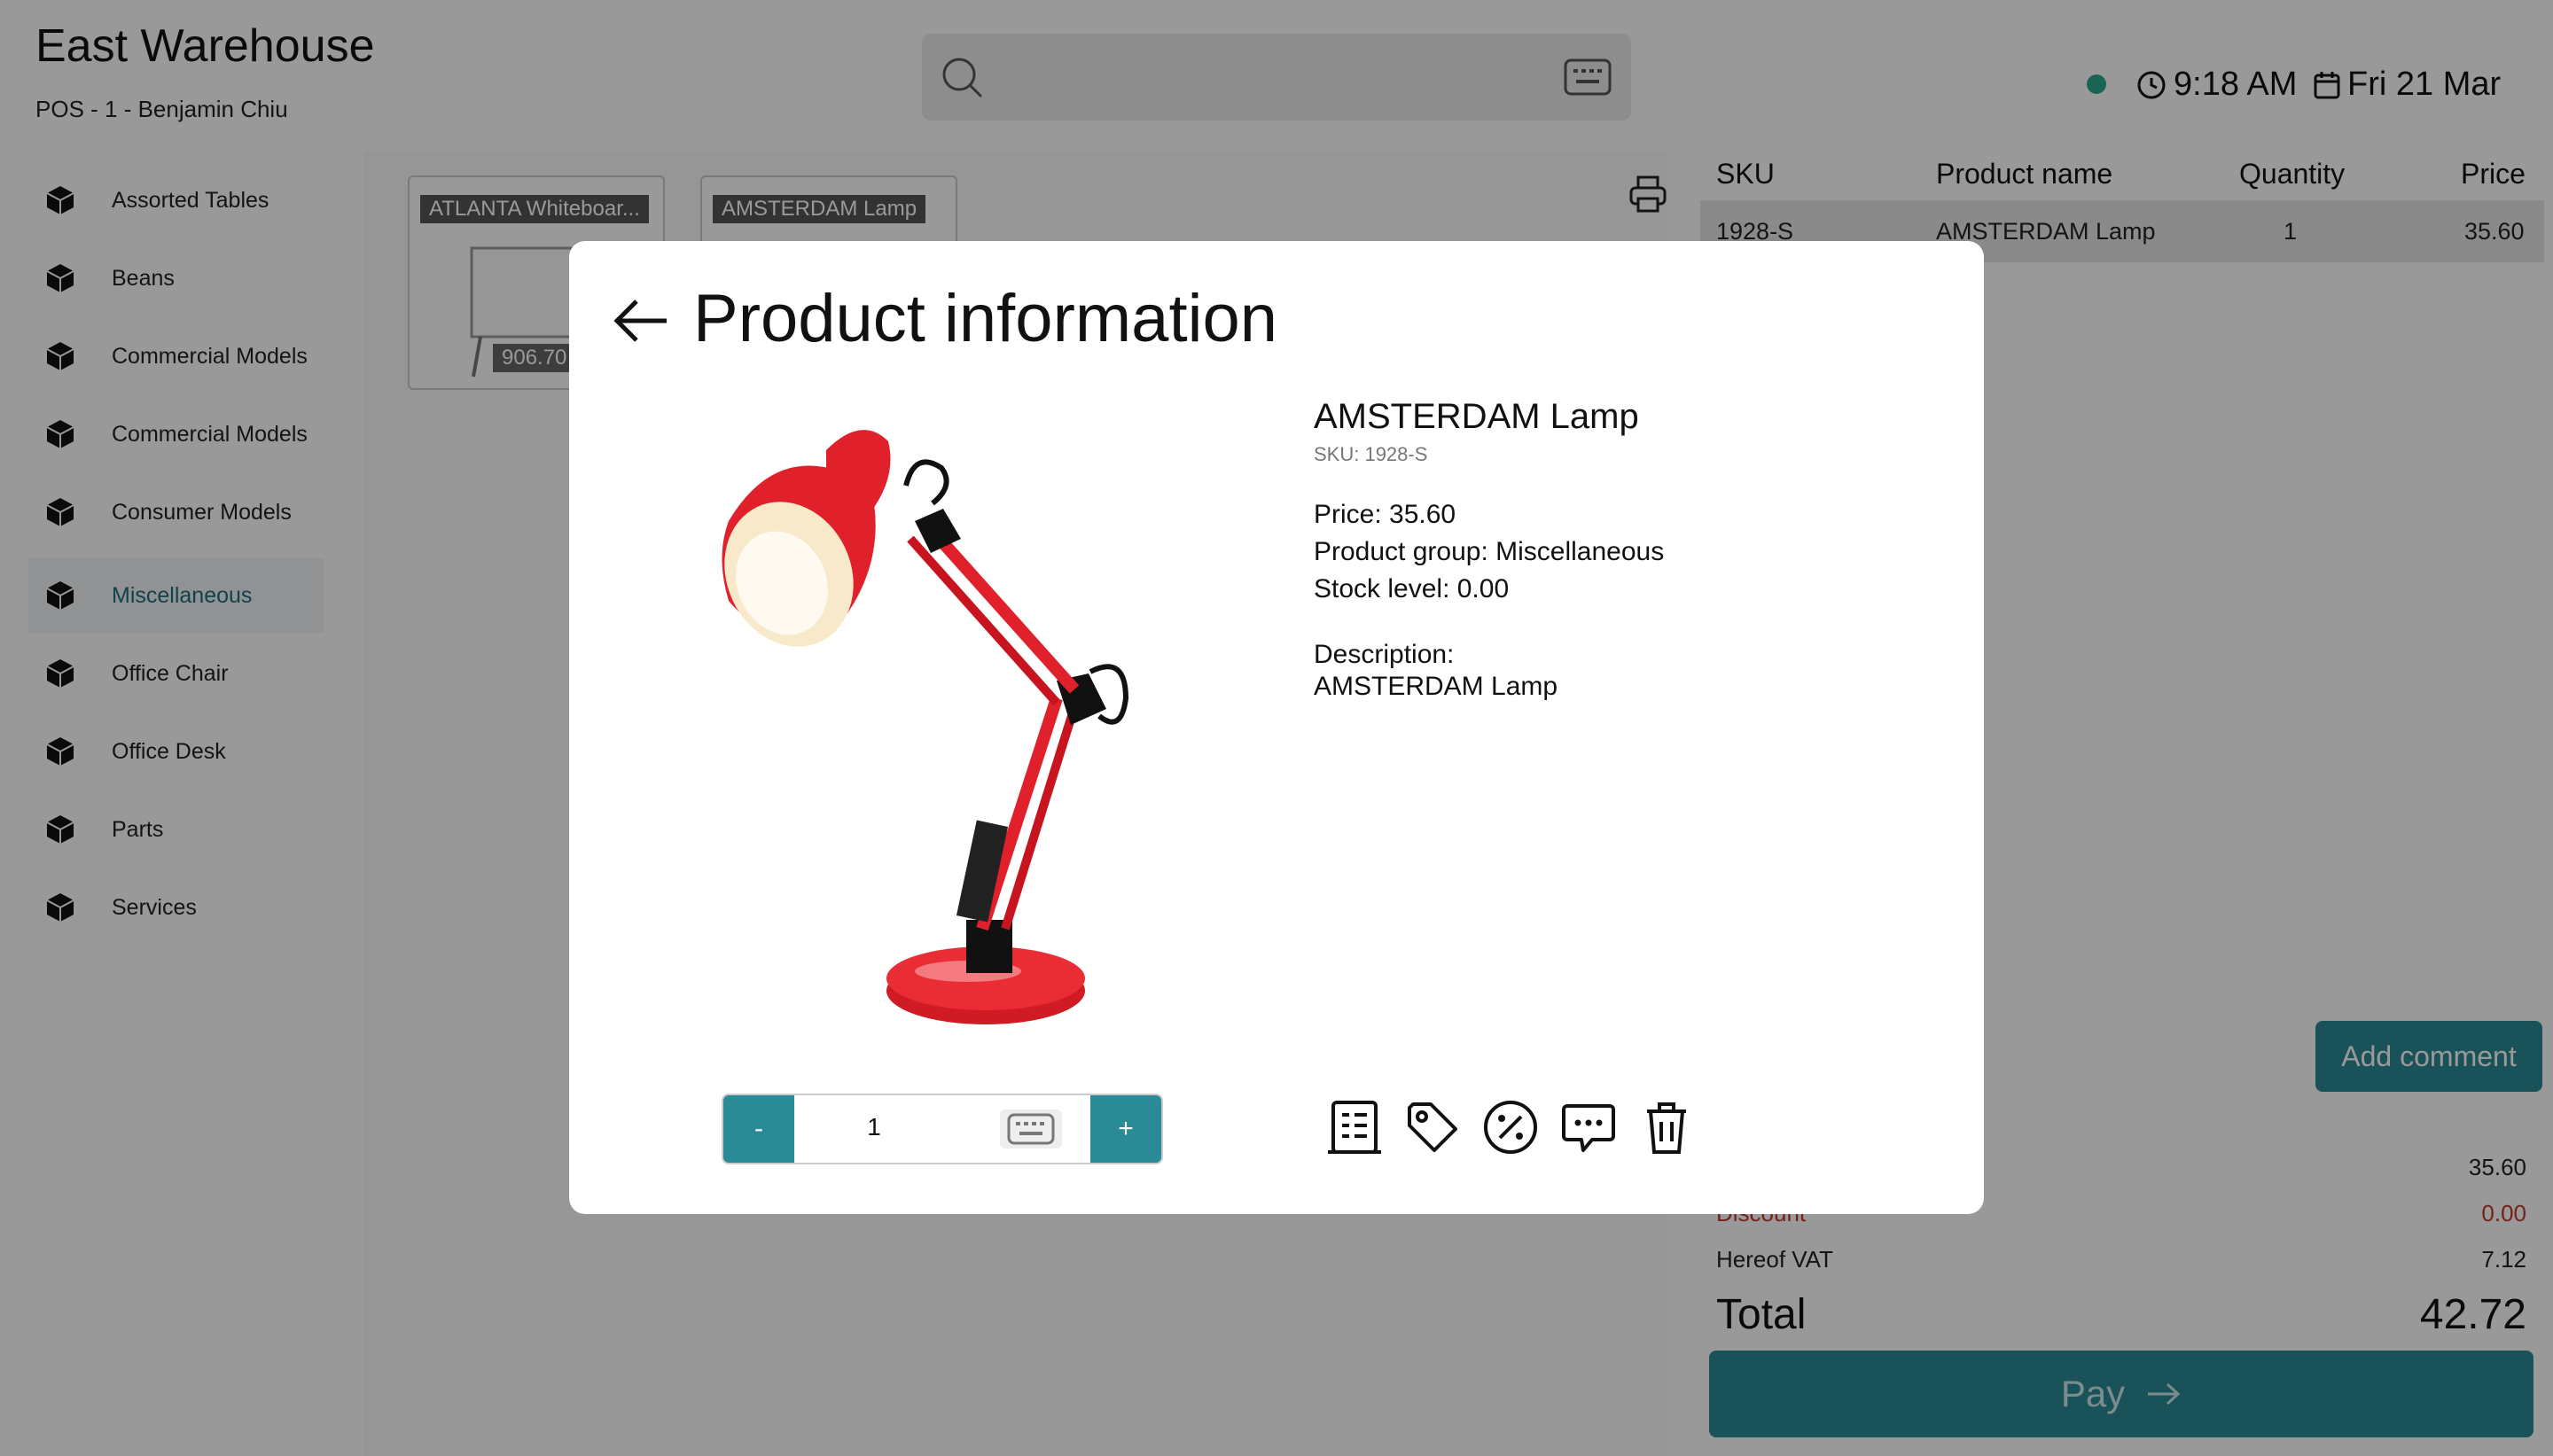  I want to click on product-name: AMSTERDAM Lamp, so click(1476, 416).